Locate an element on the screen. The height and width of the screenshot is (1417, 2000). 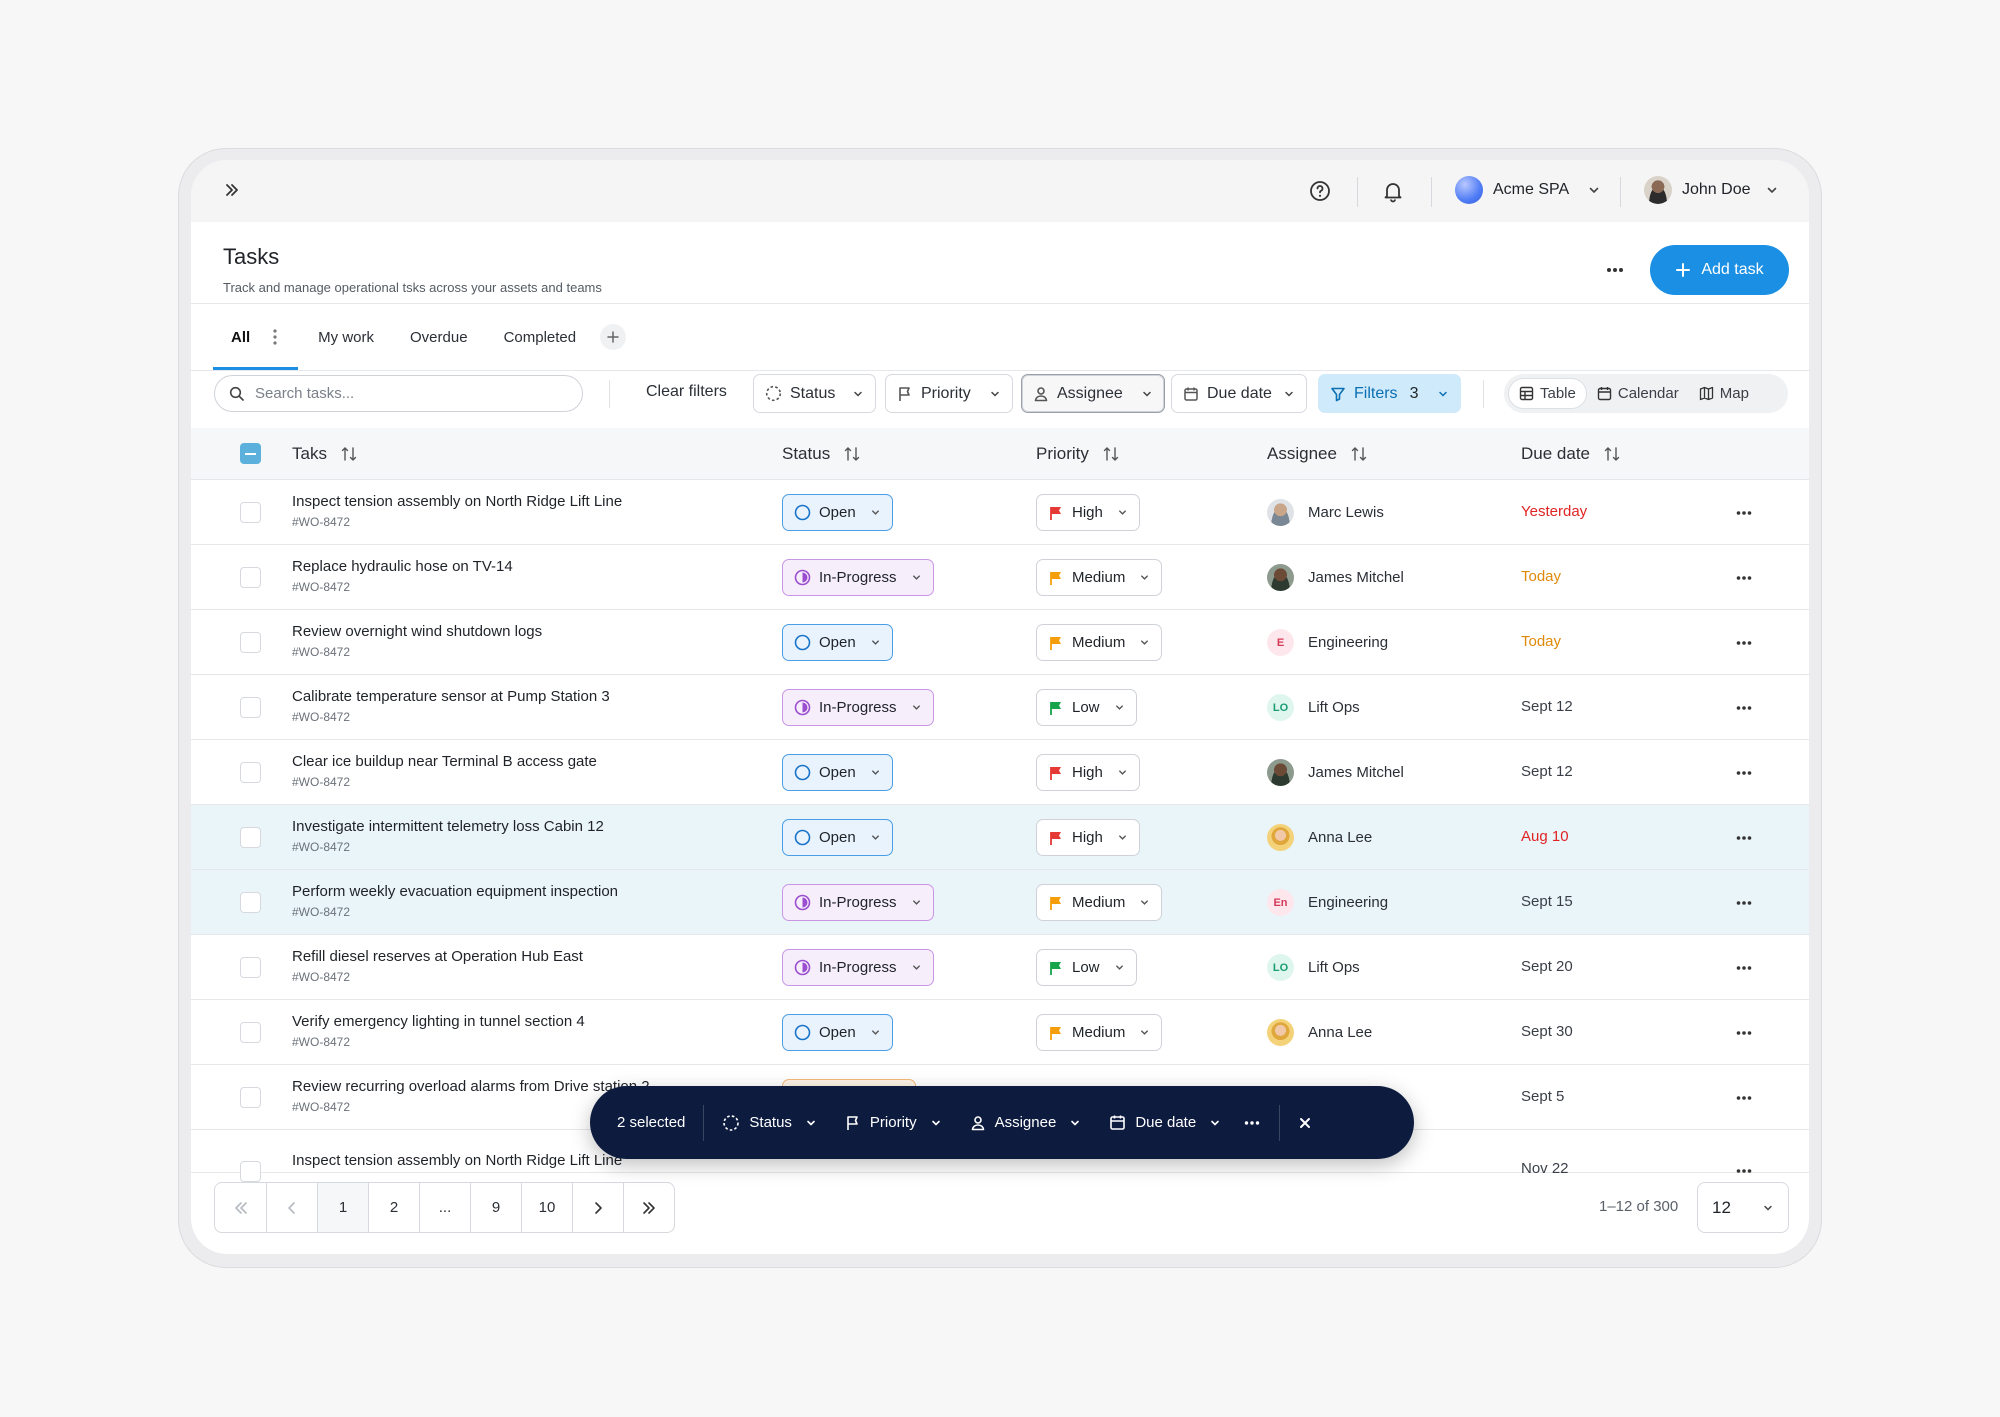
add-tab-button is located at coordinates (613, 337).